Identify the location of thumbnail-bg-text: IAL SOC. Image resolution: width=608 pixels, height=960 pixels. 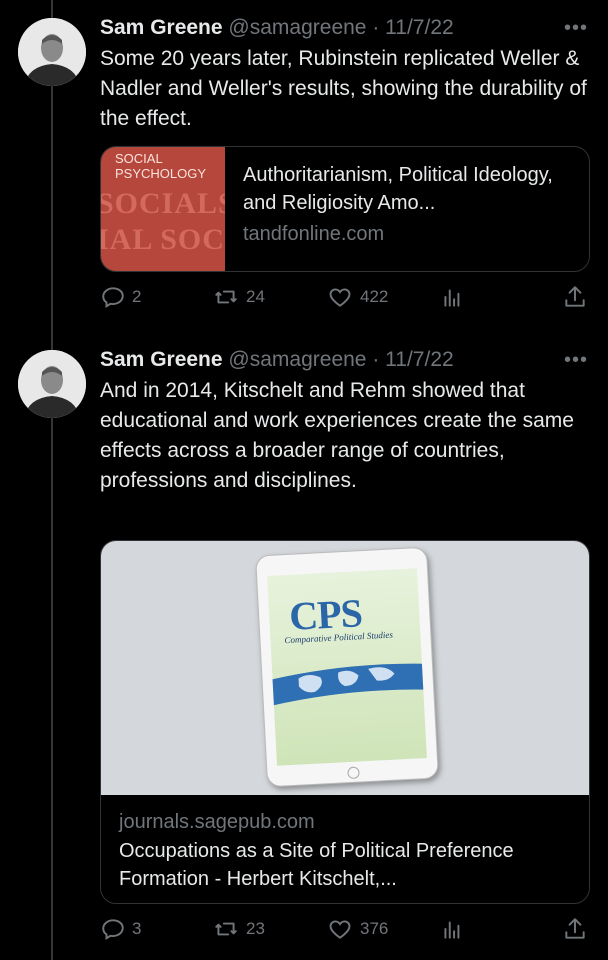
(163, 239).